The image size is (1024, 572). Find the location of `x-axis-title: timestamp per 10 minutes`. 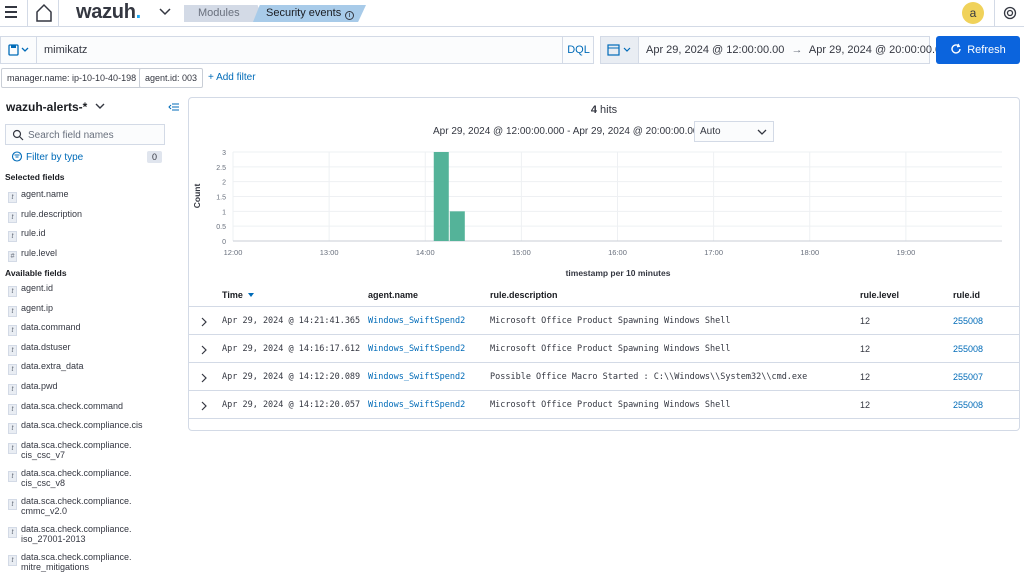

x-axis-title: timestamp per 10 minutes is located at coordinates (618, 273).